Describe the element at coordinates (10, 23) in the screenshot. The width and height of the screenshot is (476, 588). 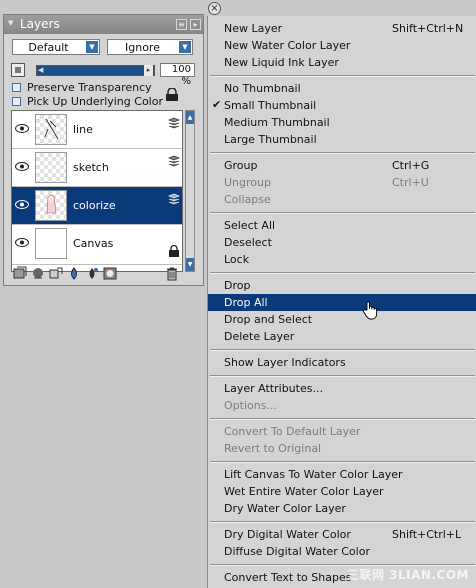
I see `collapse-triangle-icon: ▼` at that location.